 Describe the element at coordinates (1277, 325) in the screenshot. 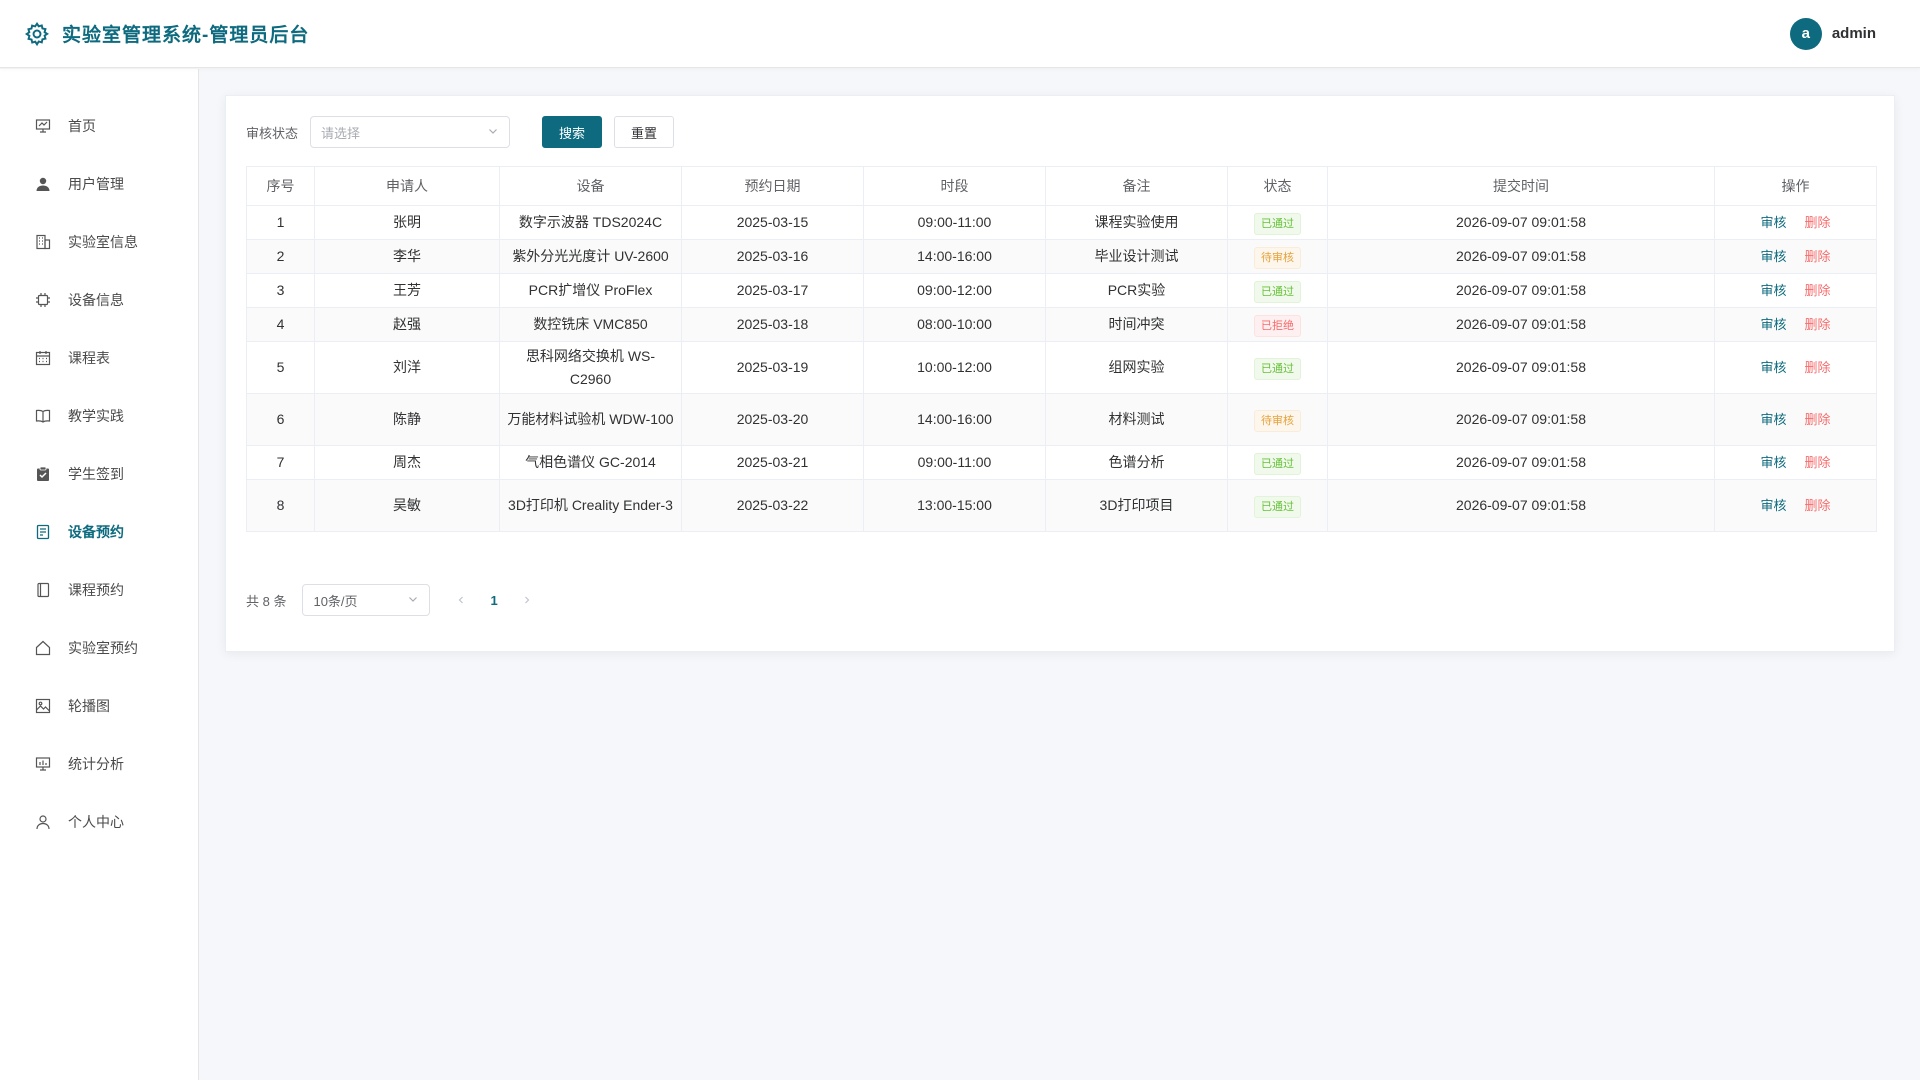

I see `status-badge: 已拒绝` at that location.